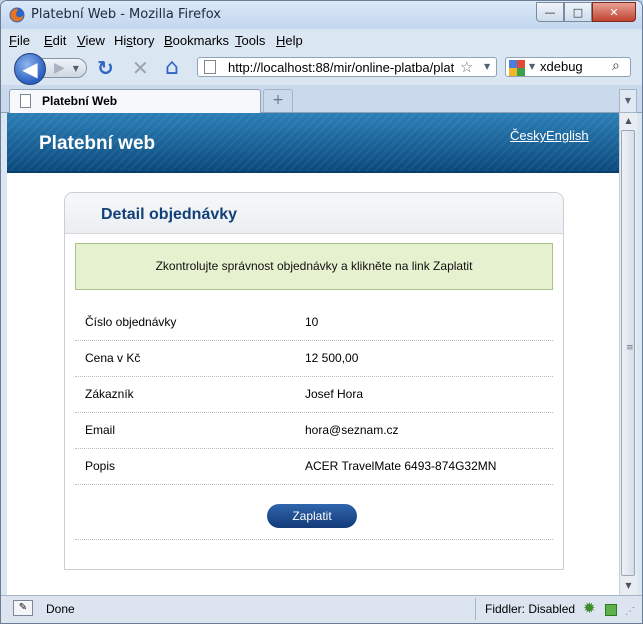  Describe the element at coordinates (401, 466) in the screenshot. I see `row-value: ACER TravelMate 6493-874G32MN` at that location.